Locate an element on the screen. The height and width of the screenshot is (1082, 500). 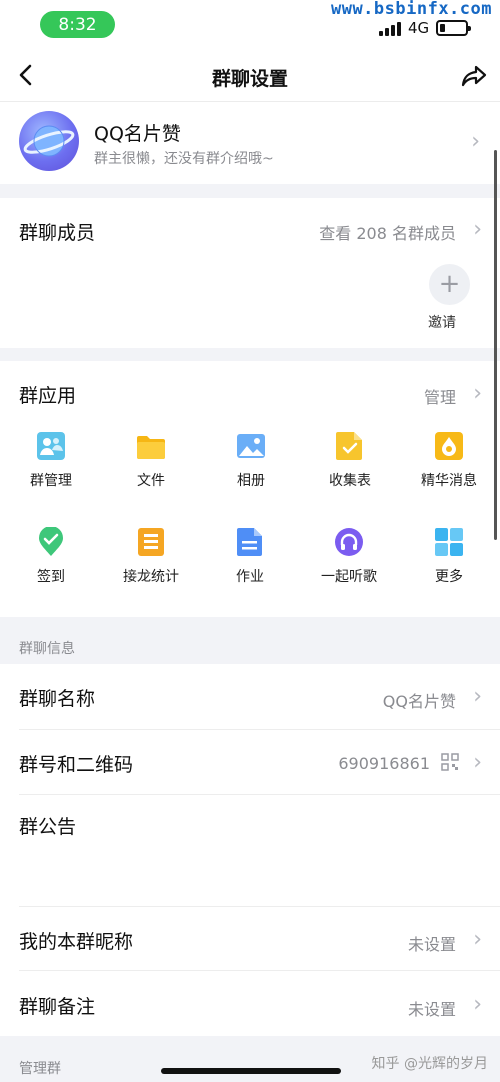
app-label: 接龙统计 is located at coordinates (151, 577).